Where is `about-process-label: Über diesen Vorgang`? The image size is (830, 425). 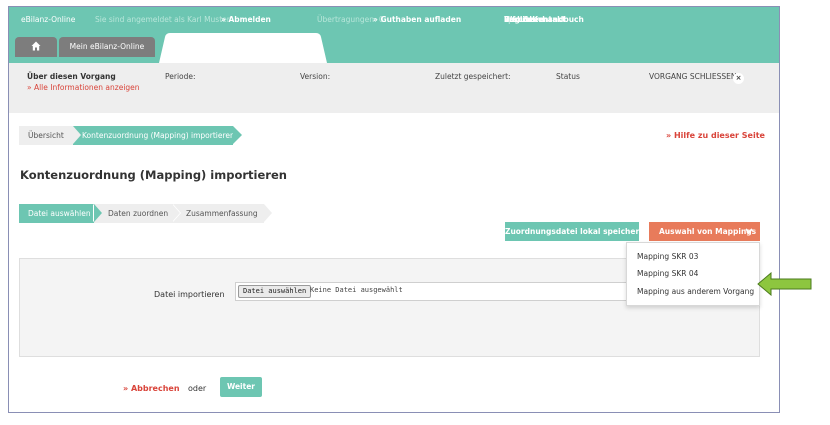
about-process-label: Über diesen Vorgang is located at coordinates (71, 76).